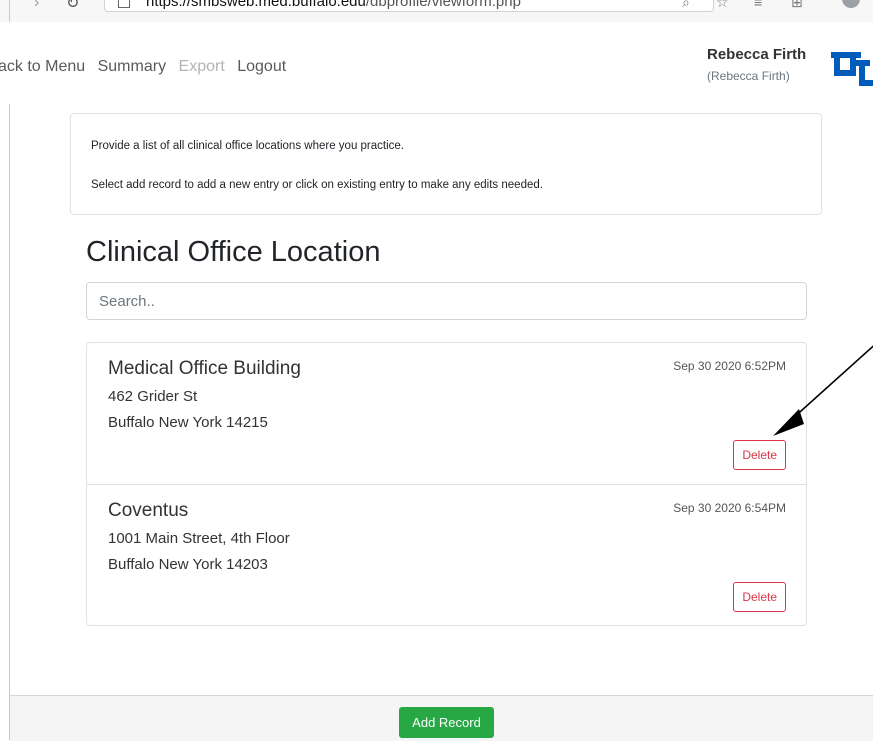  I want to click on profile-avatar-icon, so click(851, 4).